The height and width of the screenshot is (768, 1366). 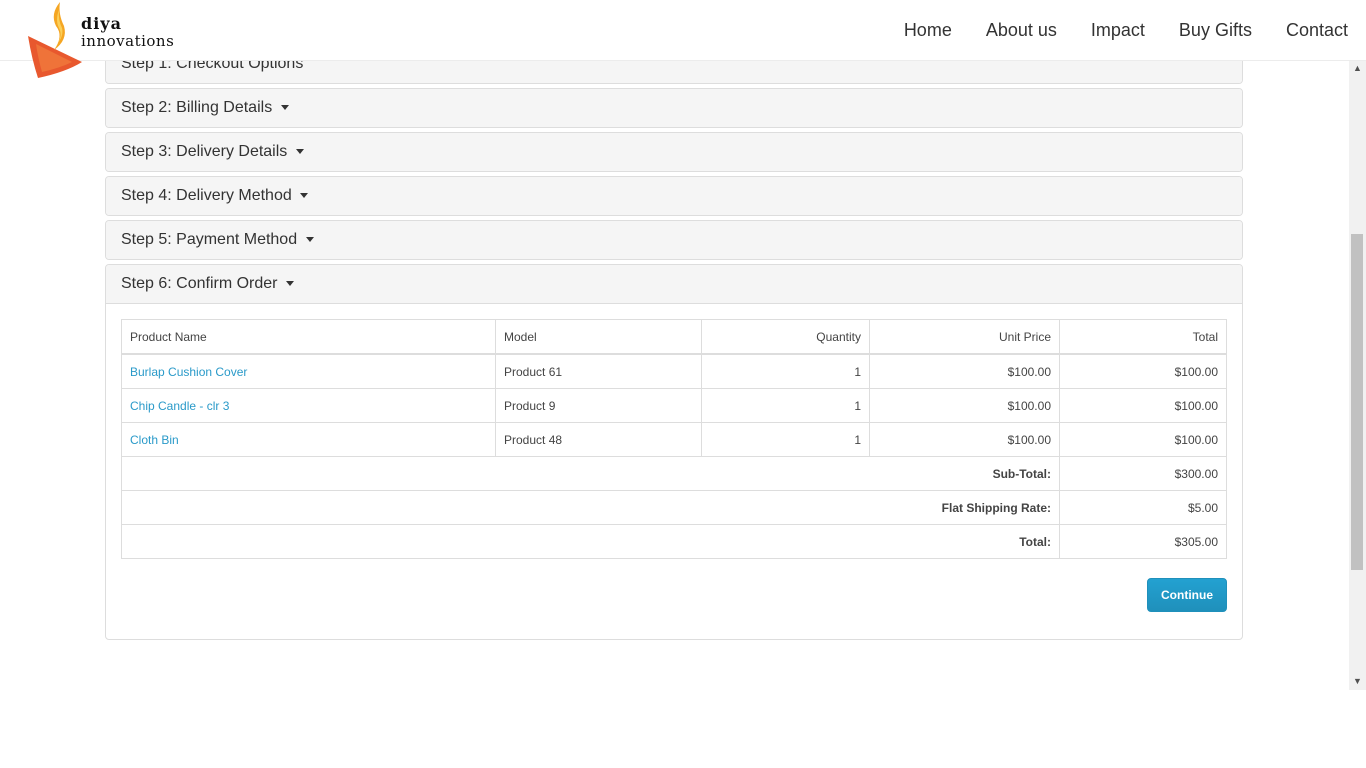 What do you see at coordinates (206, 195) in the screenshot?
I see `step-4-title: Step 4: Delivery Method` at bounding box center [206, 195].